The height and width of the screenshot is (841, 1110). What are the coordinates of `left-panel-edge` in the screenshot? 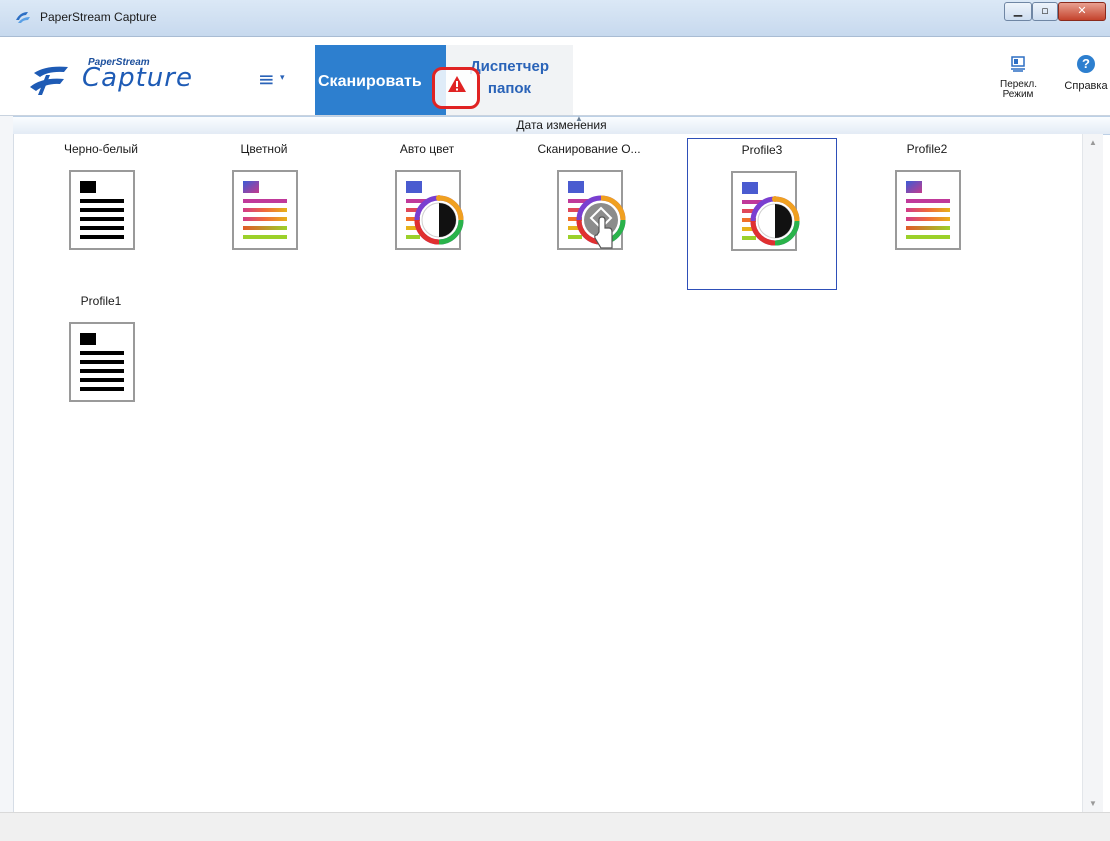 It's located at (6, 464).